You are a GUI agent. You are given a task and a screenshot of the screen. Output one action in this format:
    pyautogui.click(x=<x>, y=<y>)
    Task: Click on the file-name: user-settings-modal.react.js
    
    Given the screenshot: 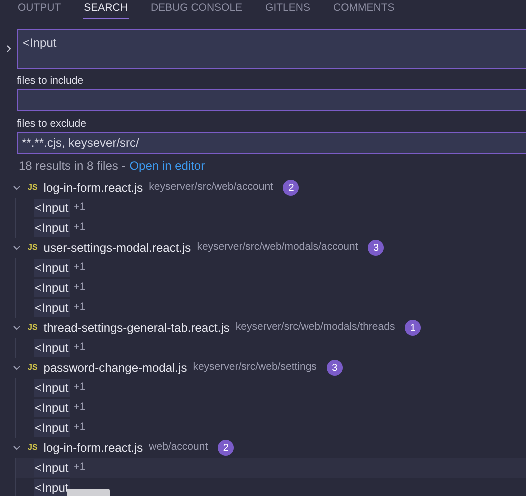 What is the action you would take?
    pyautogui.click(x=118, y=248)
    